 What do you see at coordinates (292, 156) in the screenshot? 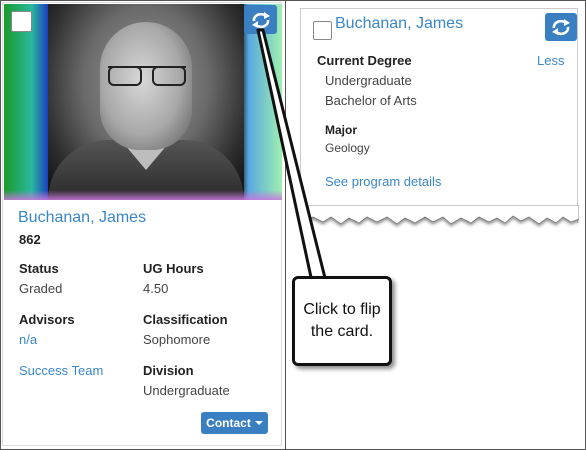
I see `callout-pointer` at bounding box center [292, 156].